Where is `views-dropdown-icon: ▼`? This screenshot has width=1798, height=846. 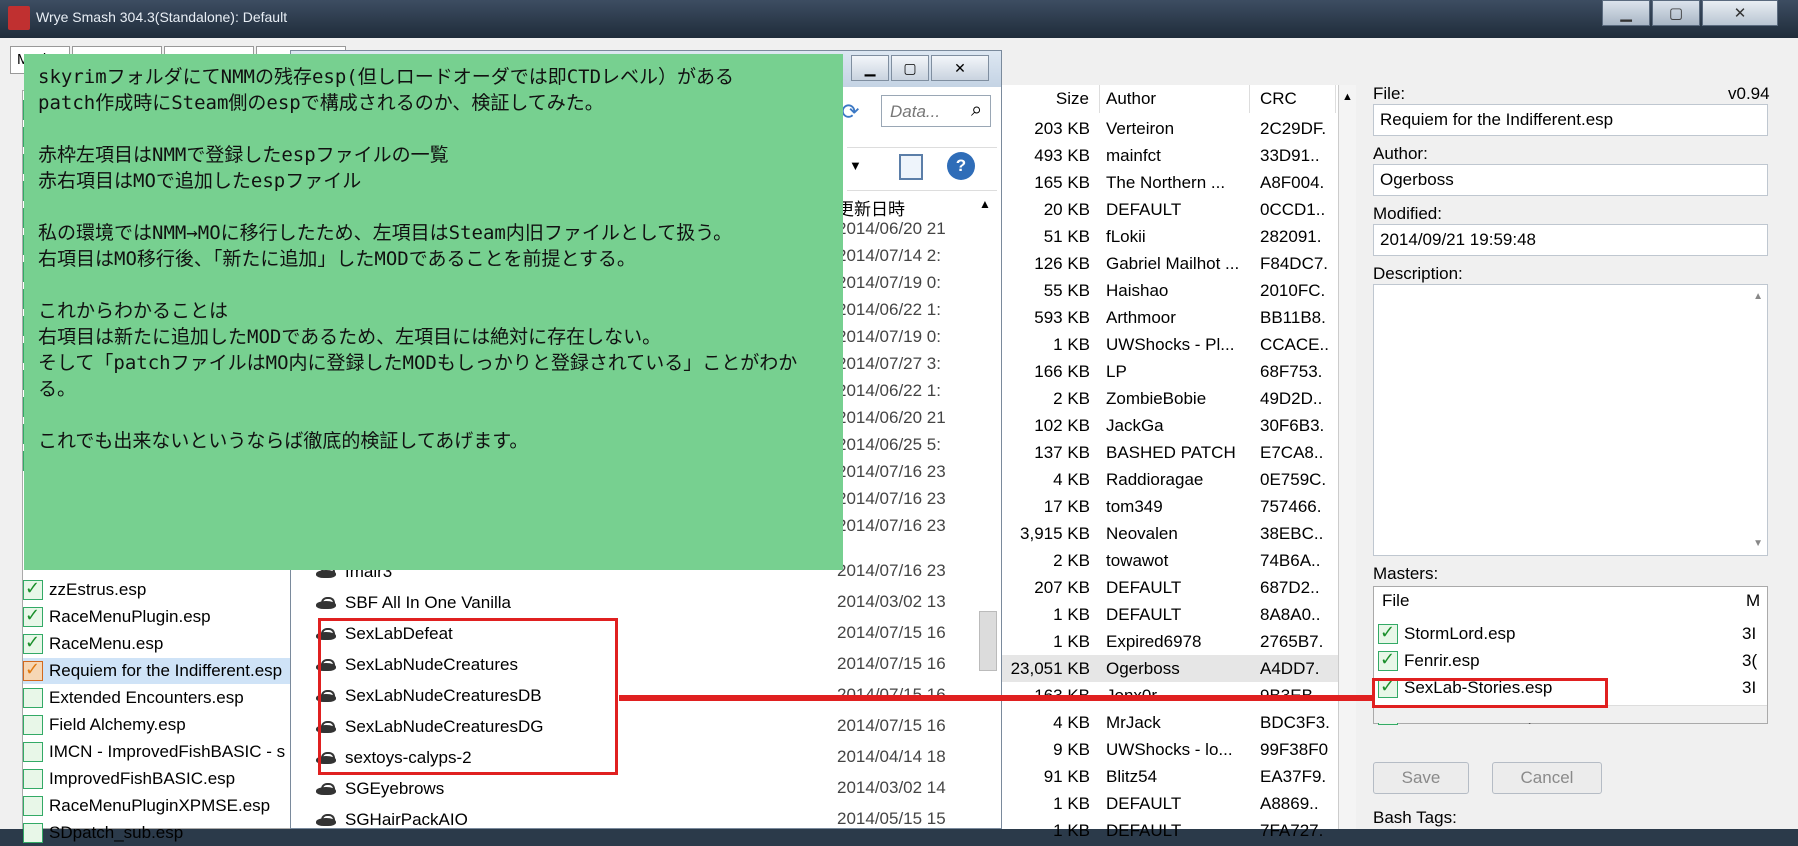
views-dropdown-icon: ▼ is located at coordinates (855, 165).